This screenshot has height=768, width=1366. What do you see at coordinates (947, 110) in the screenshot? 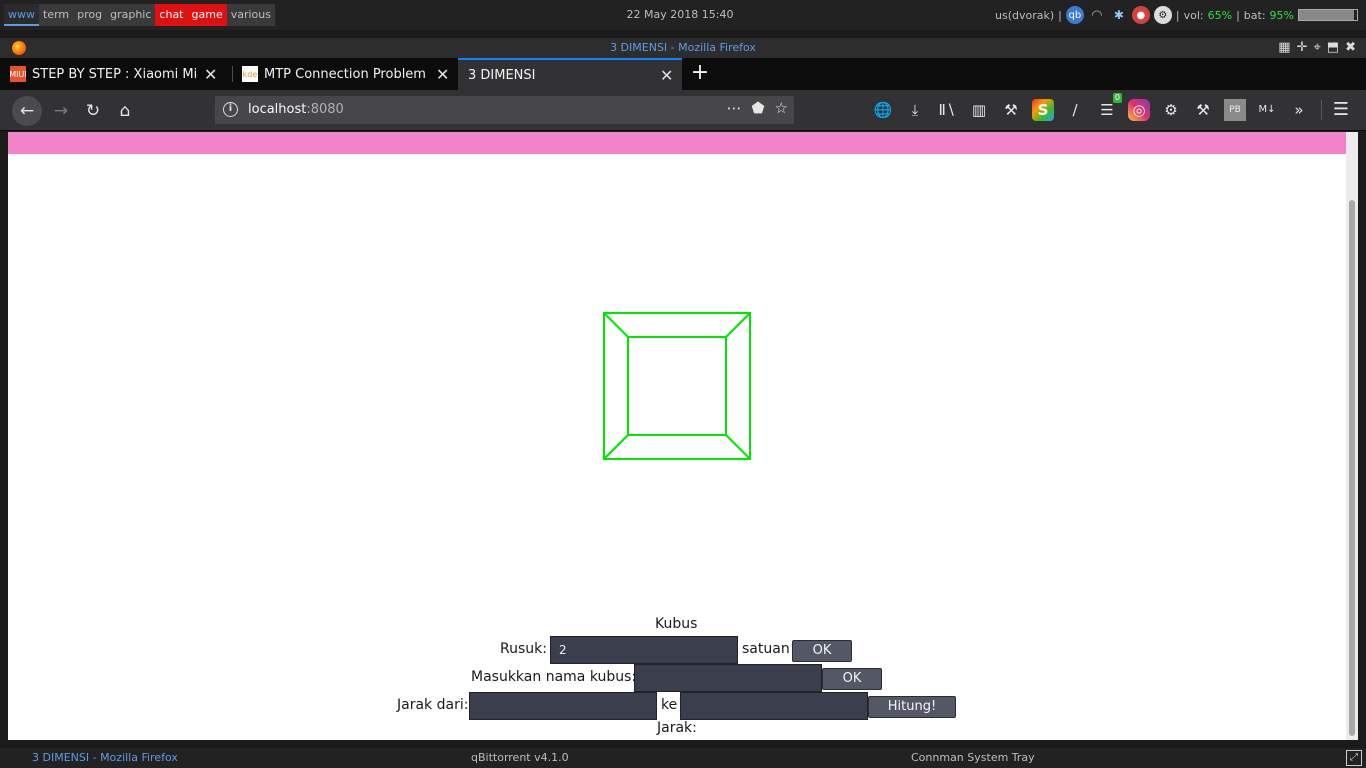
I see `library-icon: Ⅱ∖` at bounding box center [947, 110].